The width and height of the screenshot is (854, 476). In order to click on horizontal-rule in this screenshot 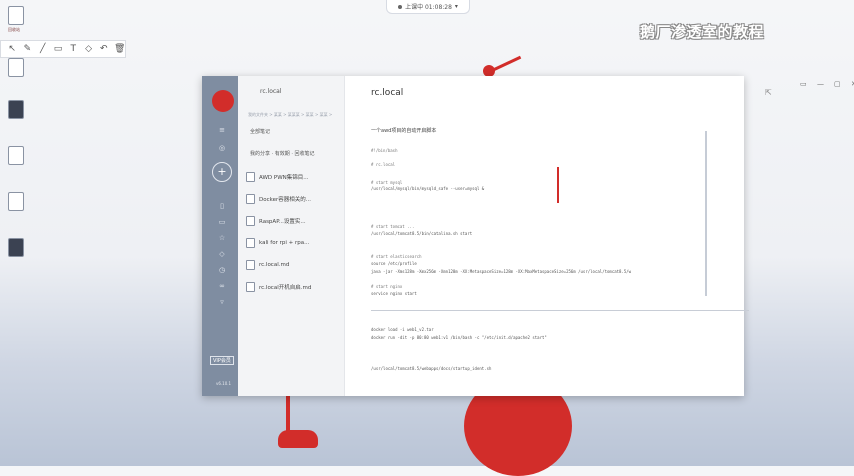, I will do `click(560, 310)`.